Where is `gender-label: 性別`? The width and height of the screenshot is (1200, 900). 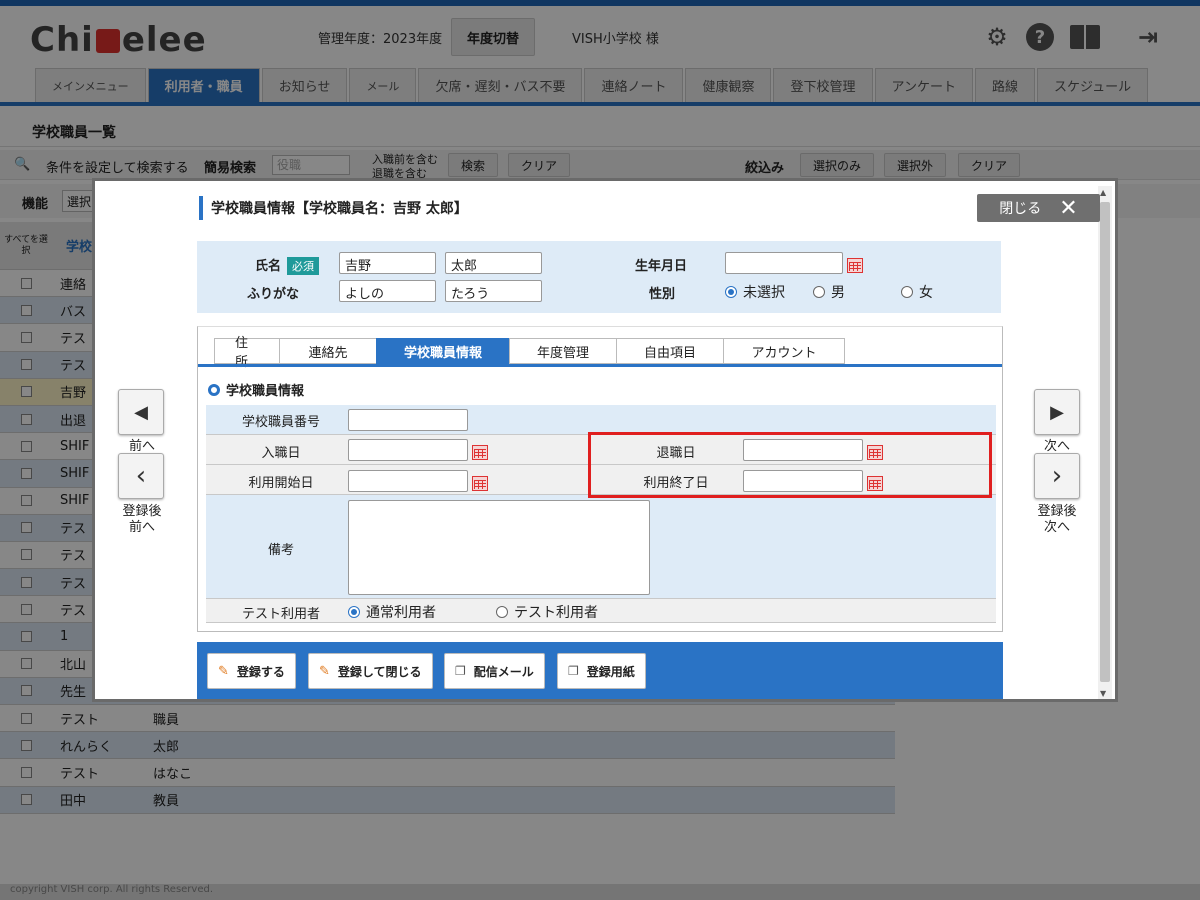
gender-label: 性別 is located at coordinates (662, 294).